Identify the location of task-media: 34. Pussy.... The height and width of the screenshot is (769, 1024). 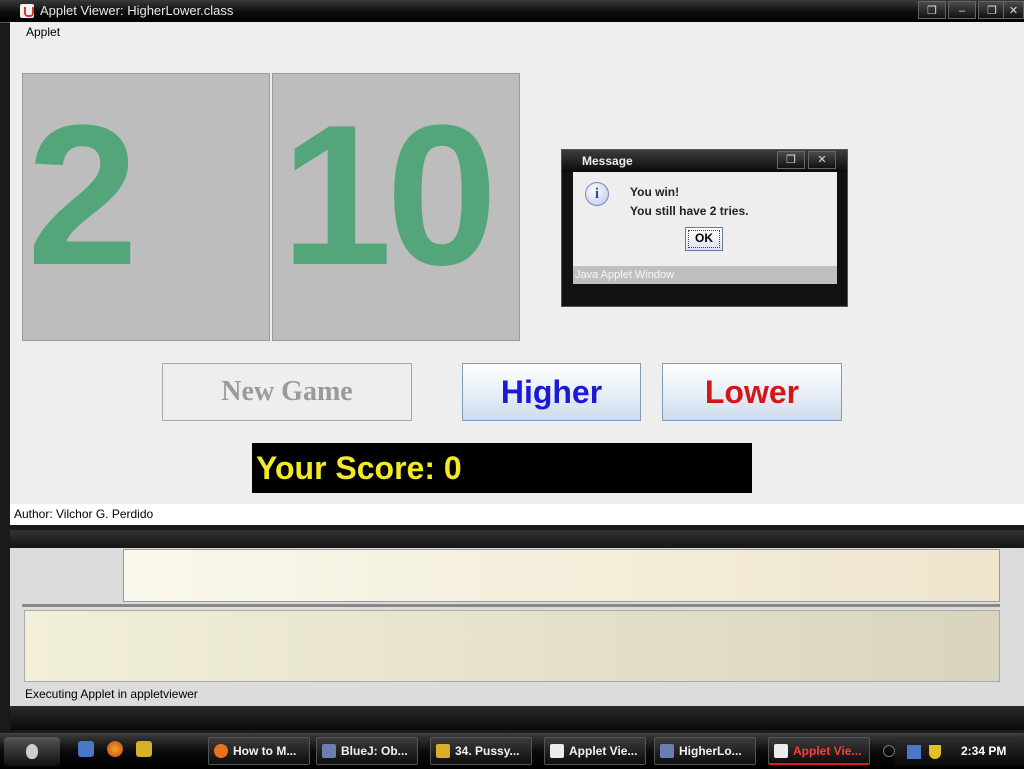
(481, 751).